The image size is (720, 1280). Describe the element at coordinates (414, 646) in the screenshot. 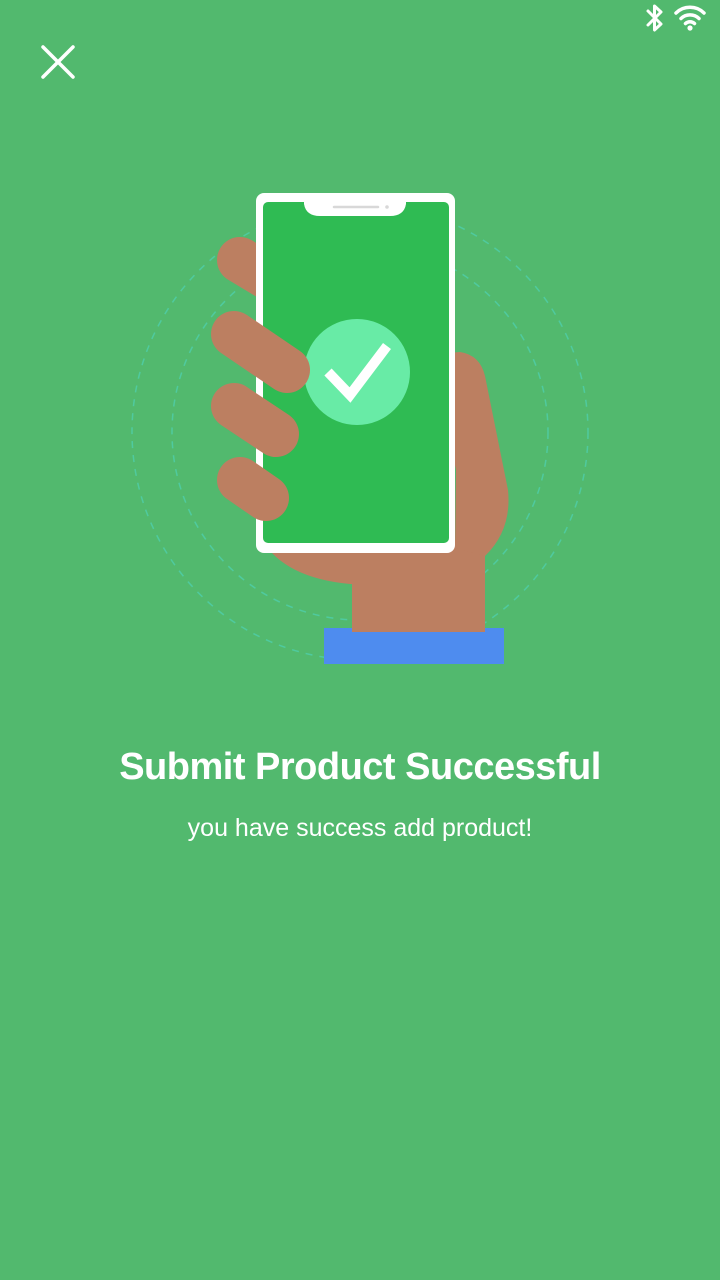

I see `sleeve` at that location.